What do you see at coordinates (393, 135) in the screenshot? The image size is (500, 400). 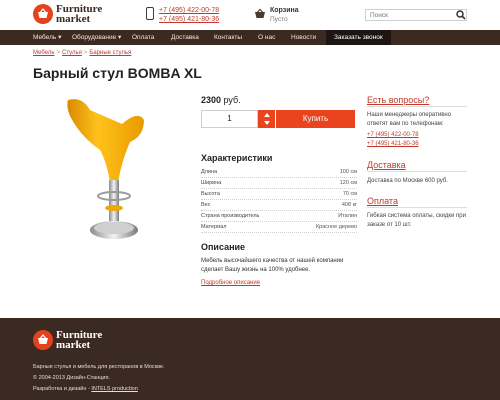 I see `sidebar-phone-1: +7 (495) 422-00-78` at bounding box center [393, 135].